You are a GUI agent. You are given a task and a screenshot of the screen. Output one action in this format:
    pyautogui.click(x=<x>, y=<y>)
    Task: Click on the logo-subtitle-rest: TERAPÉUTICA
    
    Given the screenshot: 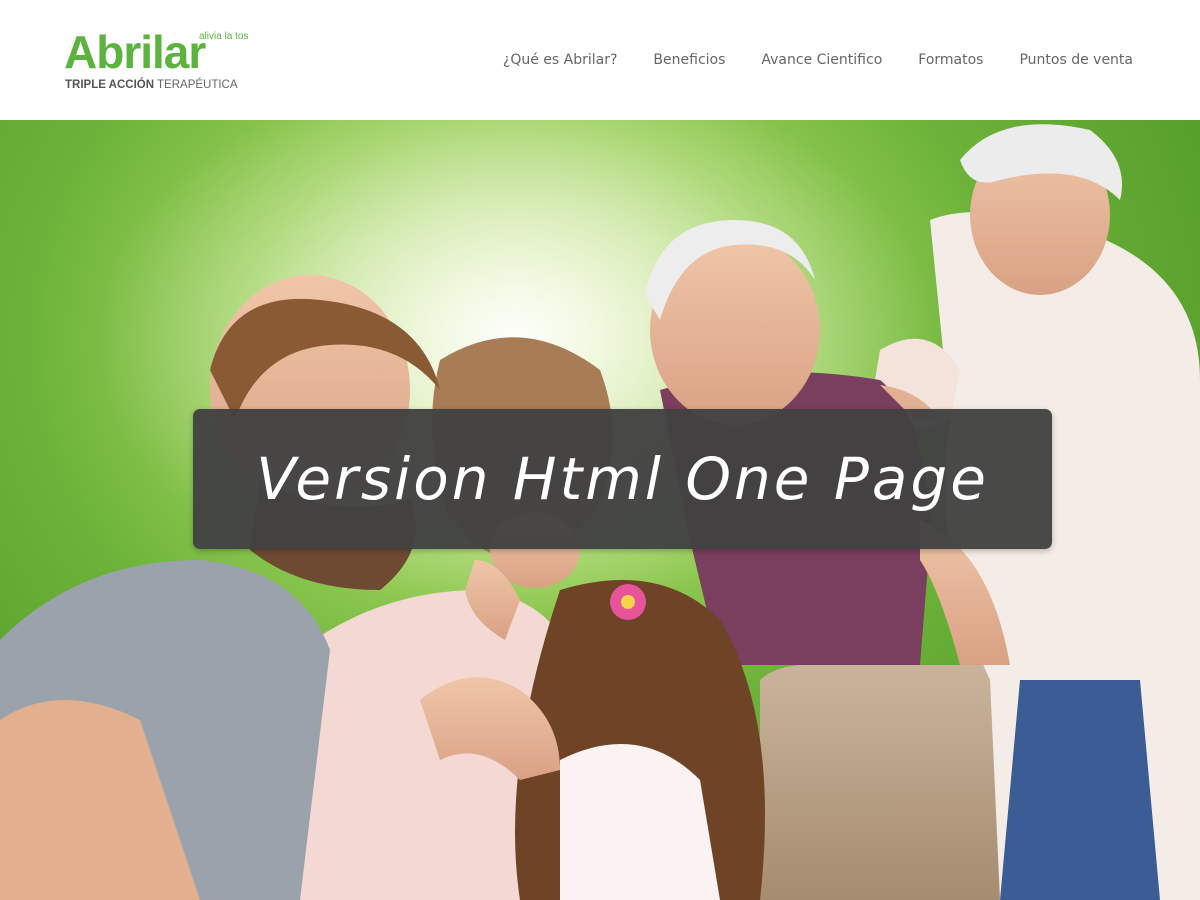 What is the action you would take?
    pyautogui.click(x=196, y=85)
    